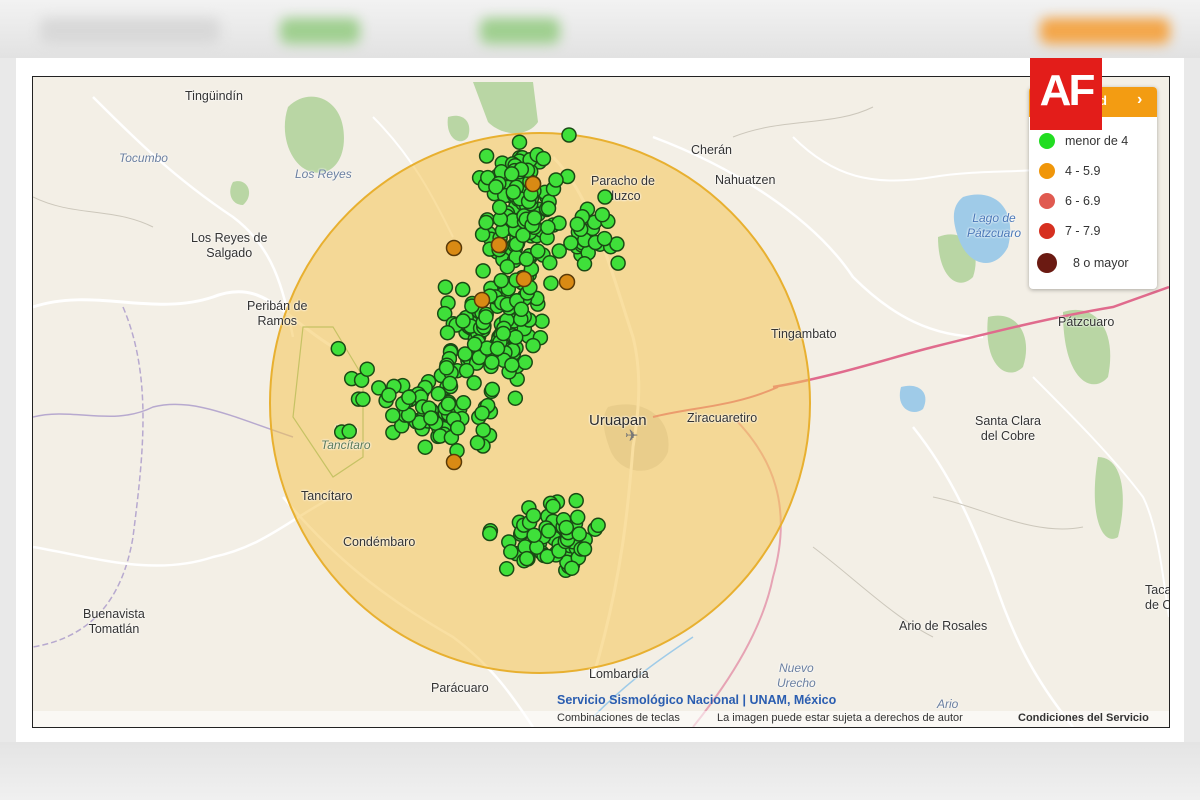  Describe the element at coordinates (1097, 141) in the screenshot. I see `legend-label: menor de 4` at that location.